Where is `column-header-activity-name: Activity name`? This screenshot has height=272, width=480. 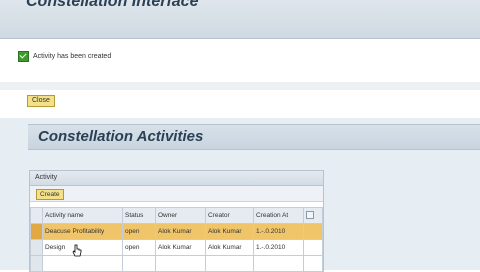 column-header-activity-name: Activity name is located at coordinates (82, 215).